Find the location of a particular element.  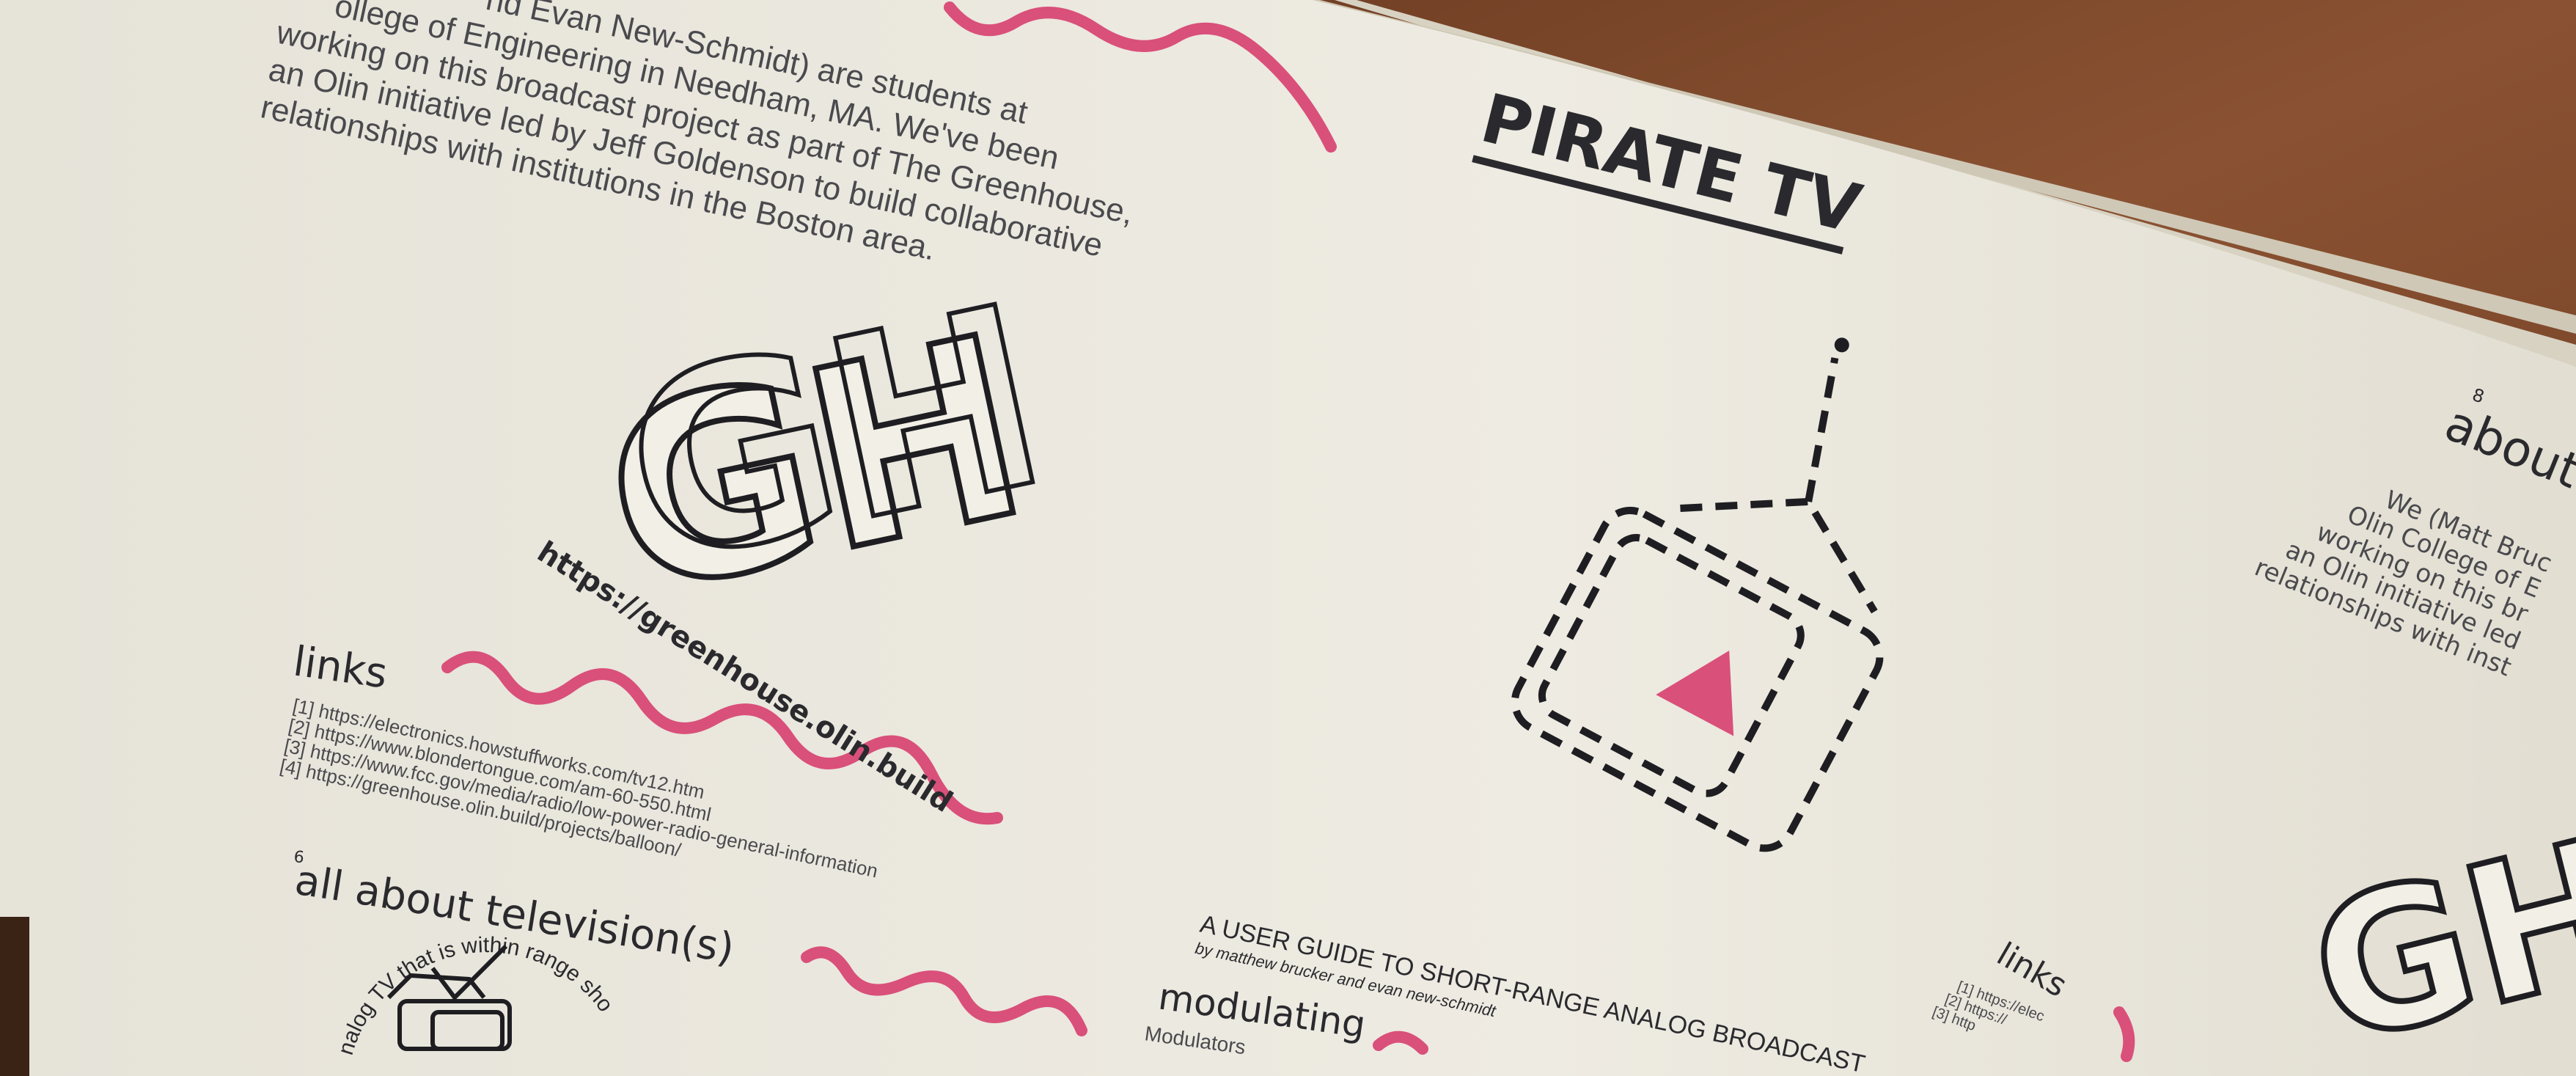

table-edge is located at coordinates (14, 996).